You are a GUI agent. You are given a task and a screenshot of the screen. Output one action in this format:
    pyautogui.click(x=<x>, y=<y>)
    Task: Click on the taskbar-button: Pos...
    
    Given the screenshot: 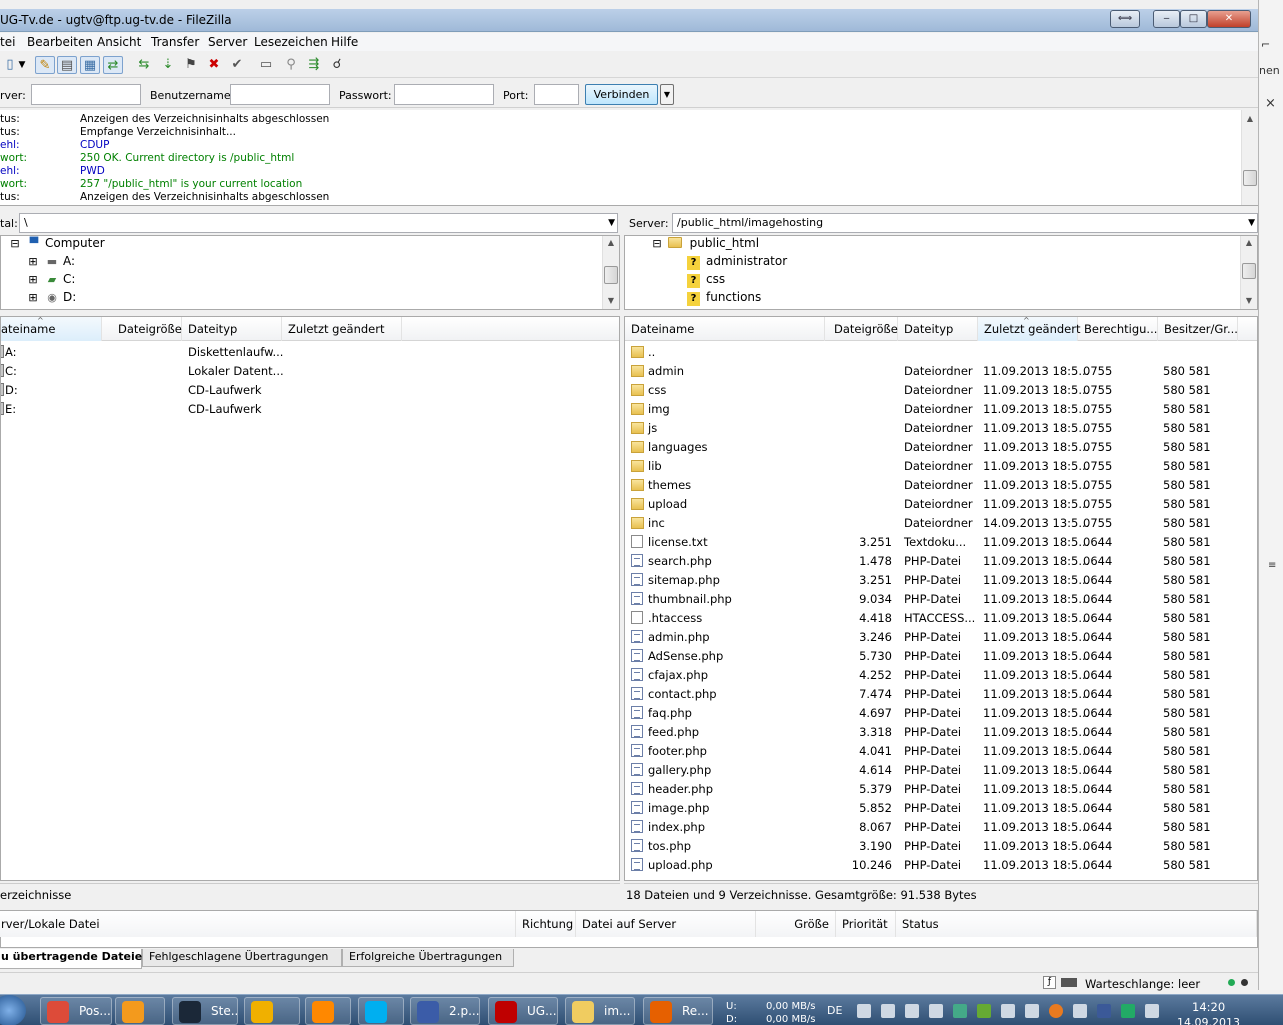 What is the action you would take?
    pyautogui.click(x=76, y=1011)
    